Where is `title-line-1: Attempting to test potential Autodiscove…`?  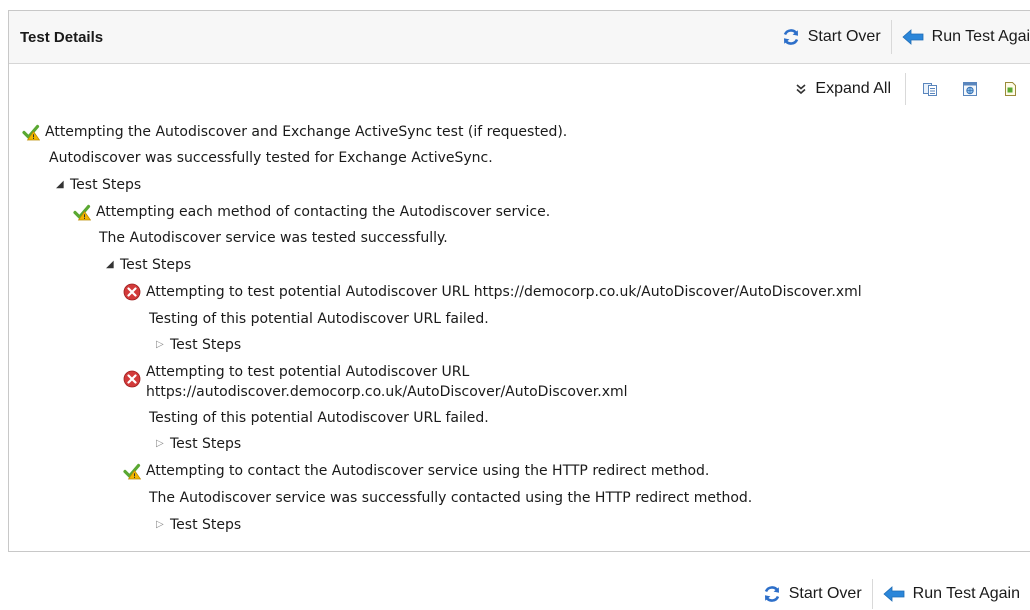
title-line-1: Attempting to test potential Autodiscove… is located at coordinates (308, 372).